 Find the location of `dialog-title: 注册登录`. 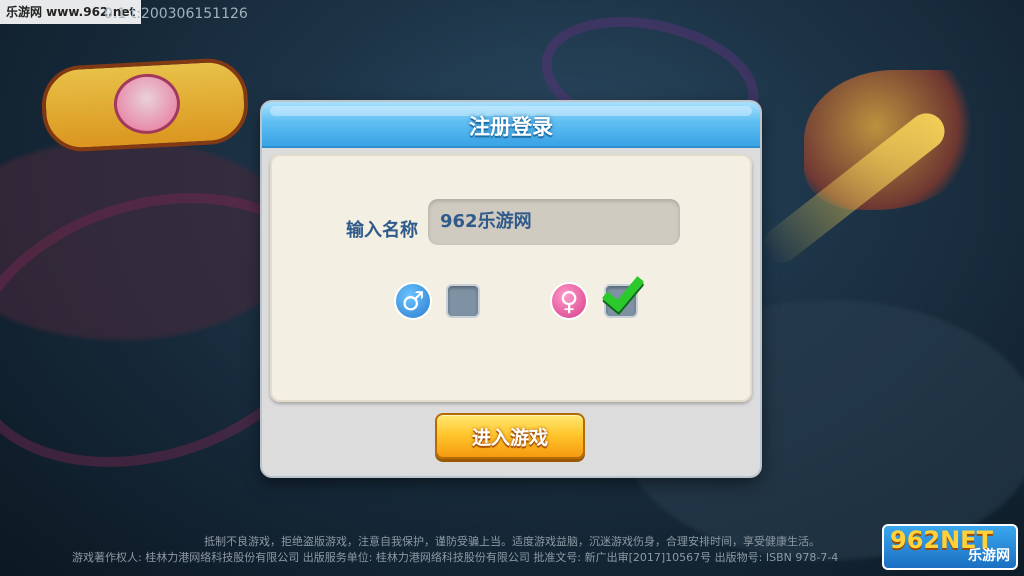

dialog-title: 注册登录 is located at coordinates (511, 127).